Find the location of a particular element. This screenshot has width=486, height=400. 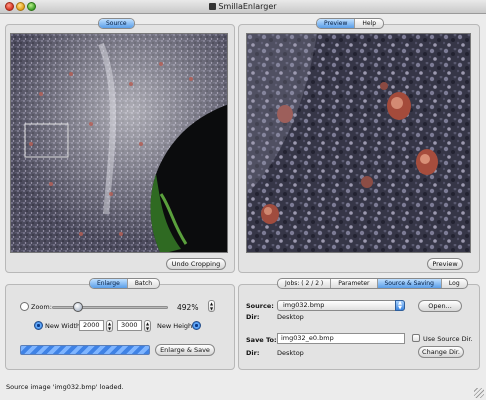

new-height-stepper: ▲ ▼ is located at coordinates (147, 326).